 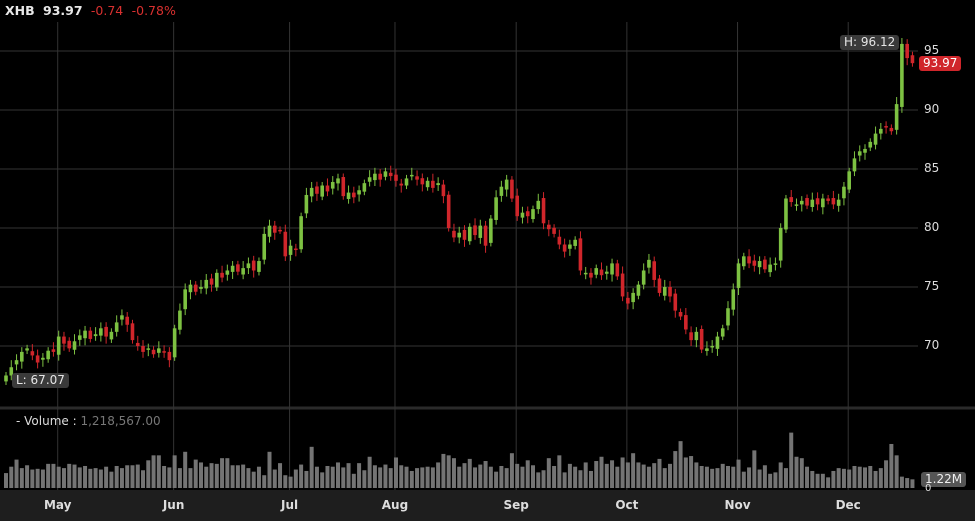 What do you see at coordinates (932, 286) in the screenshot?
I see `y-tick-label: 75` at bounding box center [932, 286].